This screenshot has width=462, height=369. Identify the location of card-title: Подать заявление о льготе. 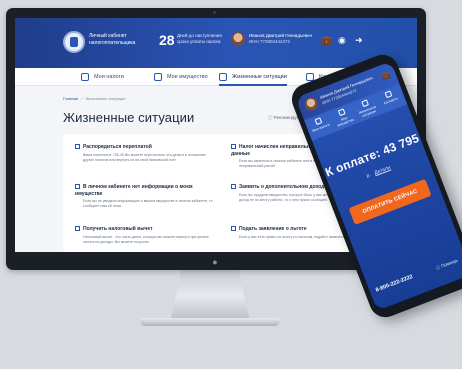
(273, 229).